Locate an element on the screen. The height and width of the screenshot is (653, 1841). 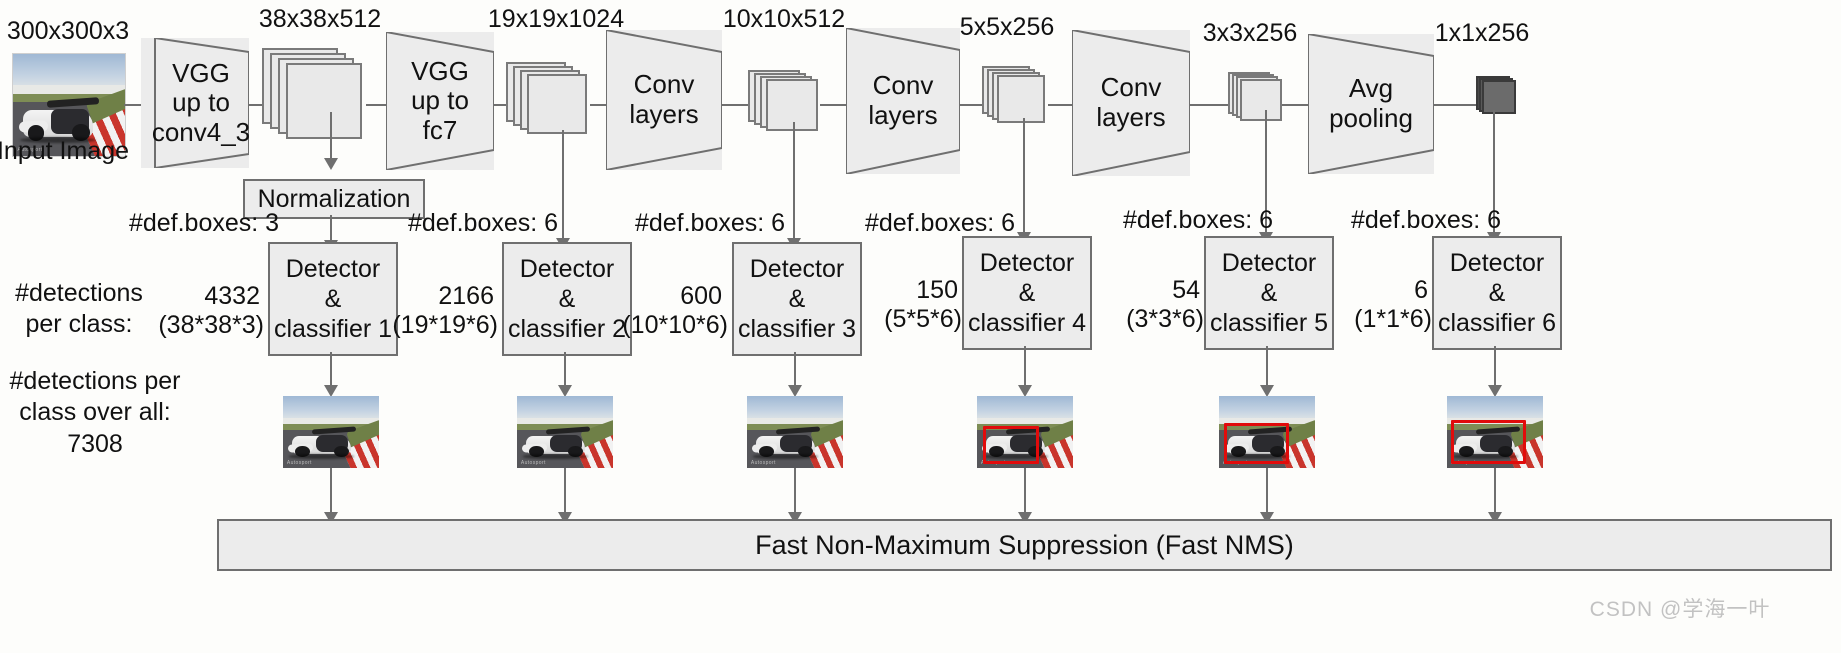
block-avg-pooling-line2: pooling is located at coordinates (1371, 118).